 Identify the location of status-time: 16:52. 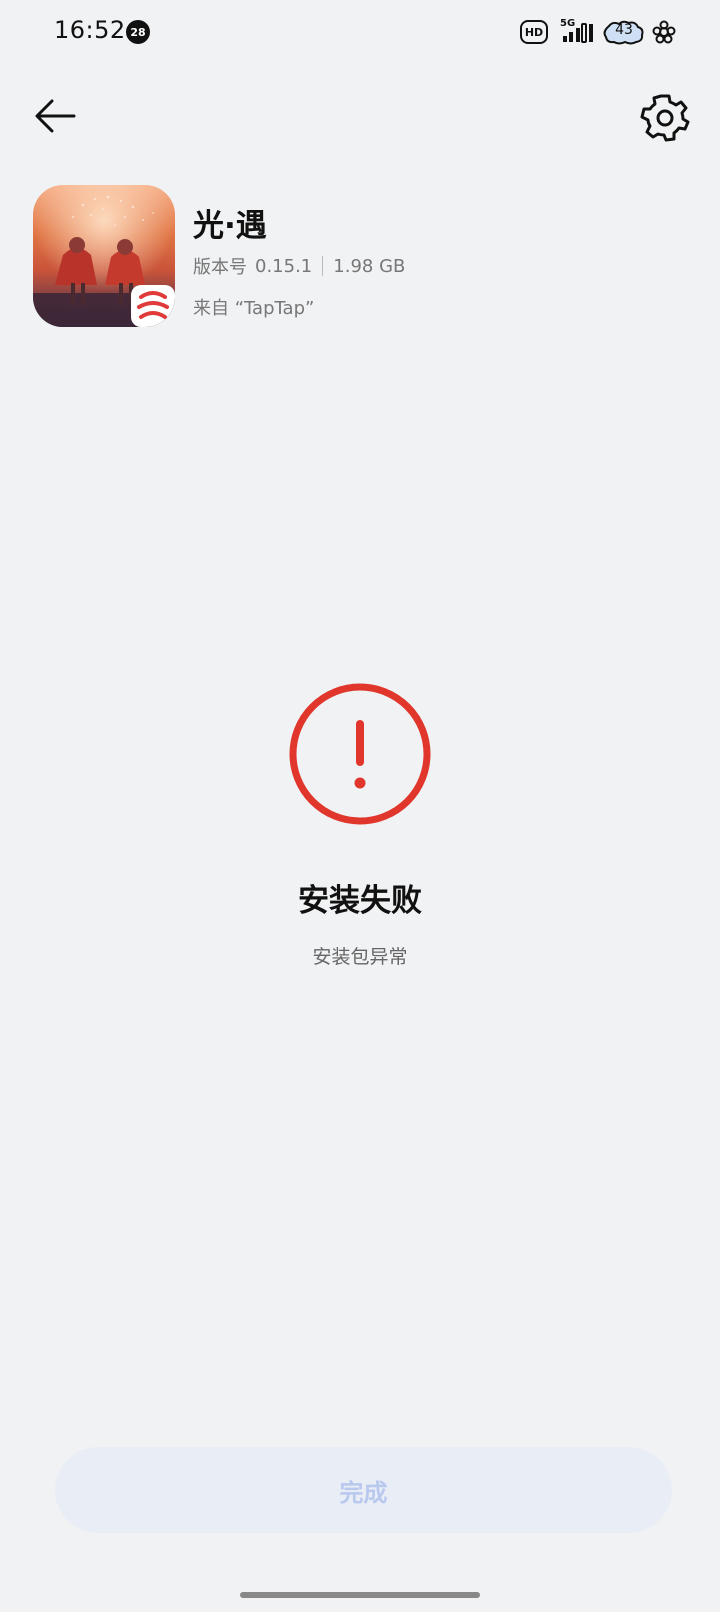
(90, 30).